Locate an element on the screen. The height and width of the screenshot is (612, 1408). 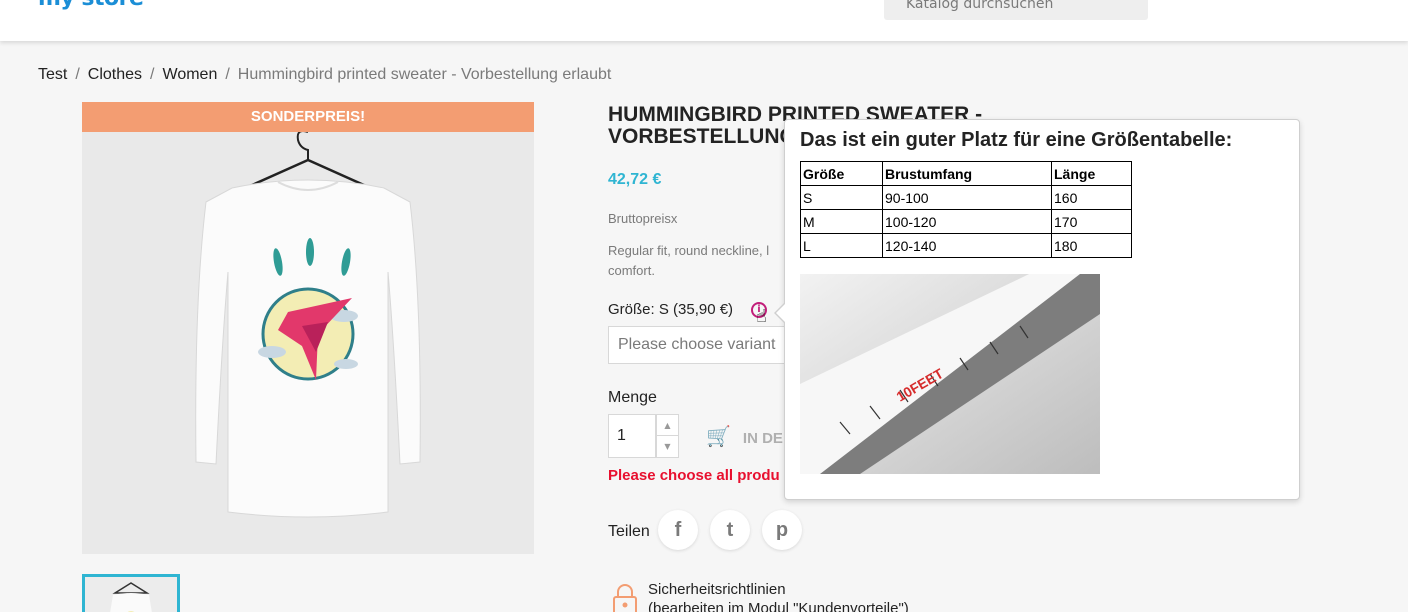
table-row: S 90-100 160 is located at coordinates (966, 197).